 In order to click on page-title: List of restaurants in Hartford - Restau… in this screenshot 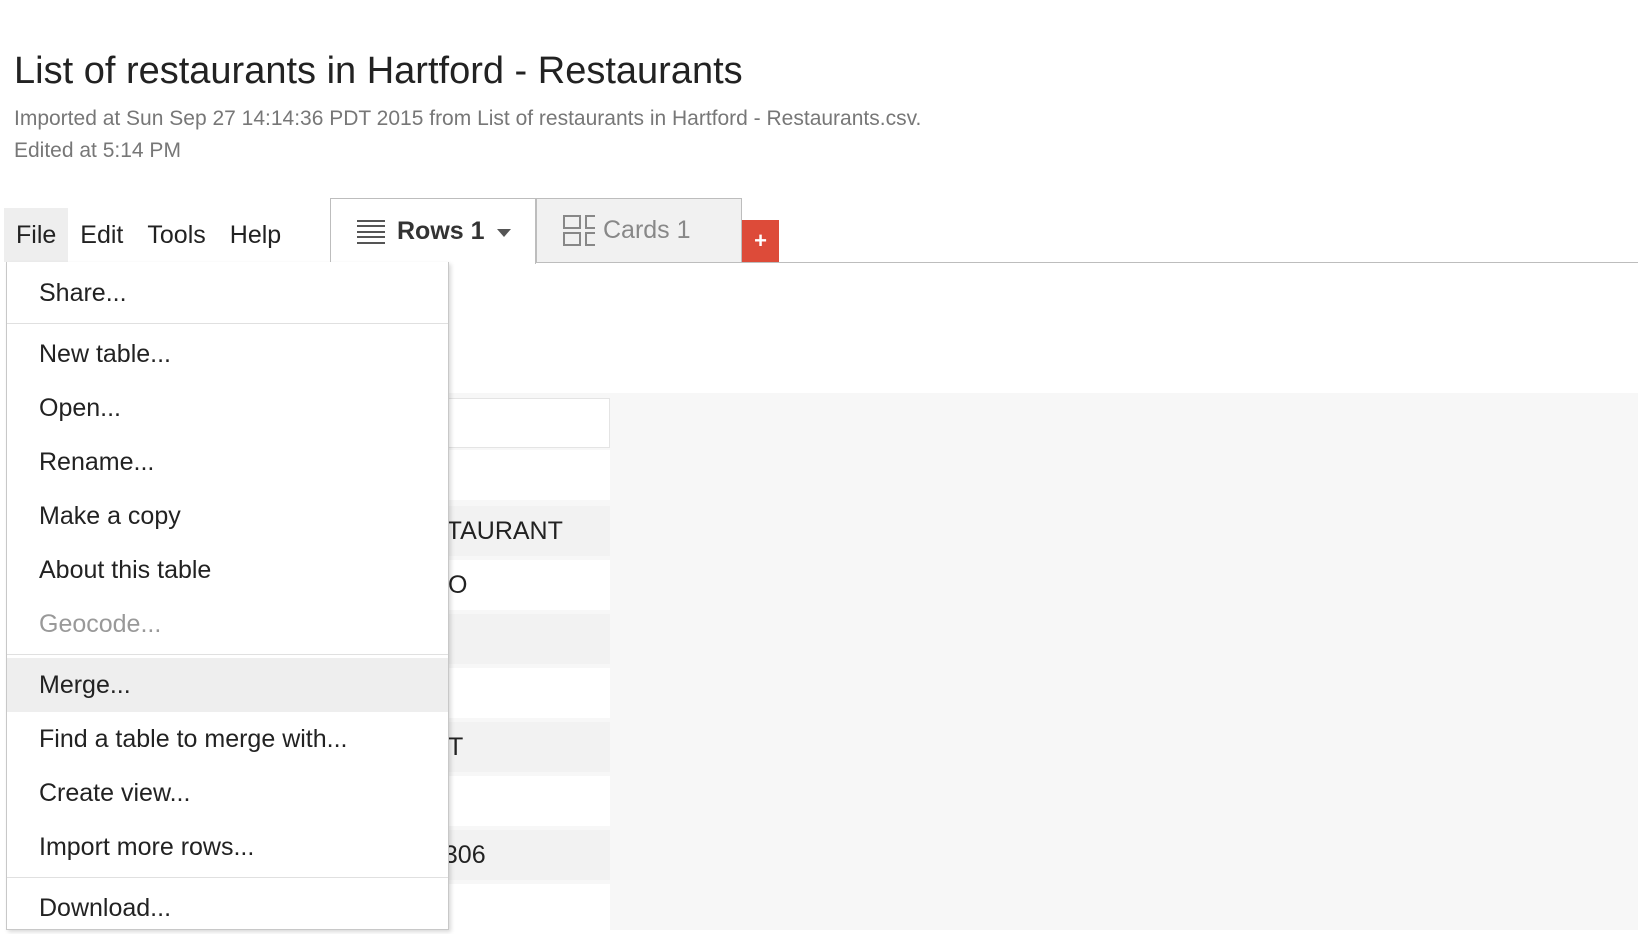, I will do `click(378, 71)`.